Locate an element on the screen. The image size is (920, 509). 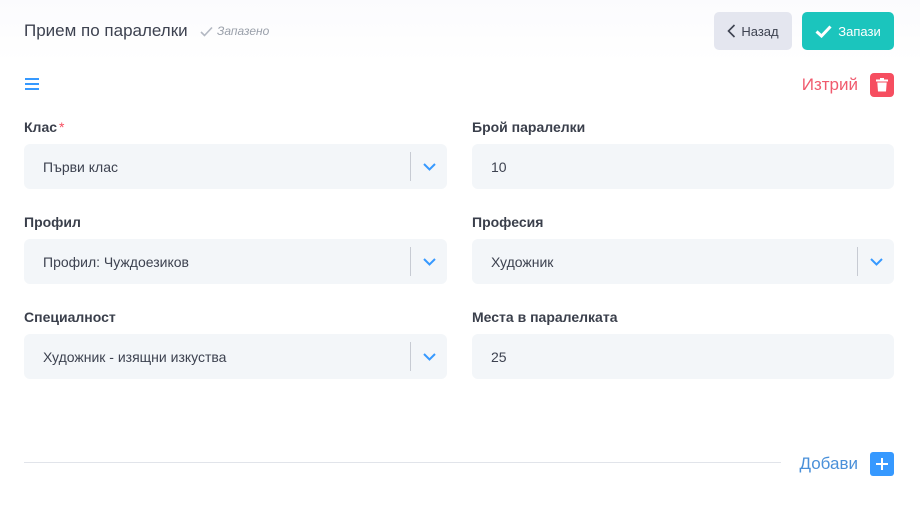
save-button: Запази is located at coordinates (848, 31).